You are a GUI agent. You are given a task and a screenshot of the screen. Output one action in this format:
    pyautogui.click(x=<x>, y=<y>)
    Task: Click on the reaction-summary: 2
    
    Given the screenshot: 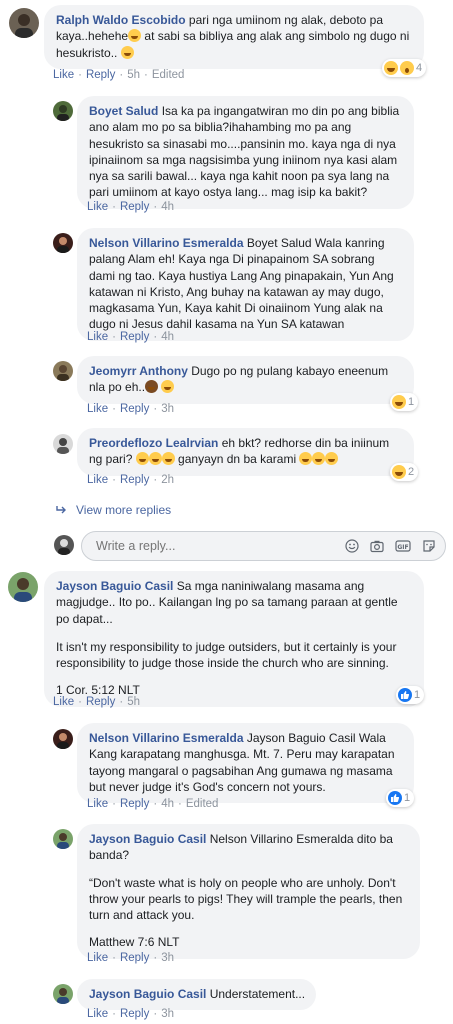 What is the action you would take?
    pyautogui.click(x=404, y=472)
    